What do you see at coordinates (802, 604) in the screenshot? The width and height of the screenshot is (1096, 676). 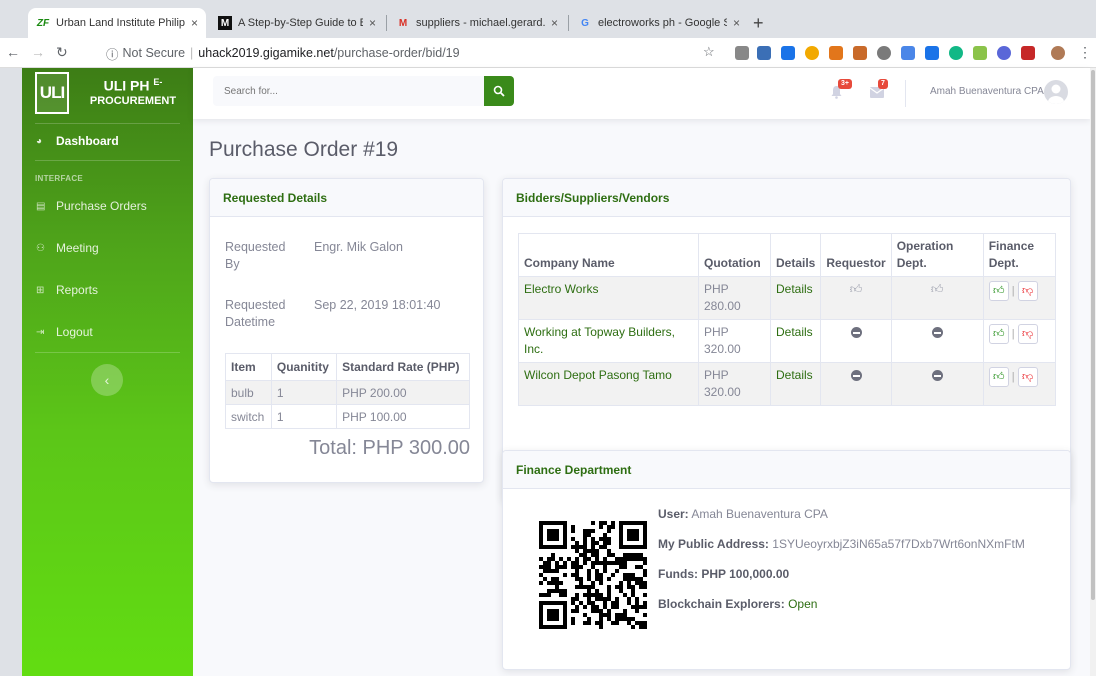 I see `explorers-open-link: Open` at bounding box center [802, 604].